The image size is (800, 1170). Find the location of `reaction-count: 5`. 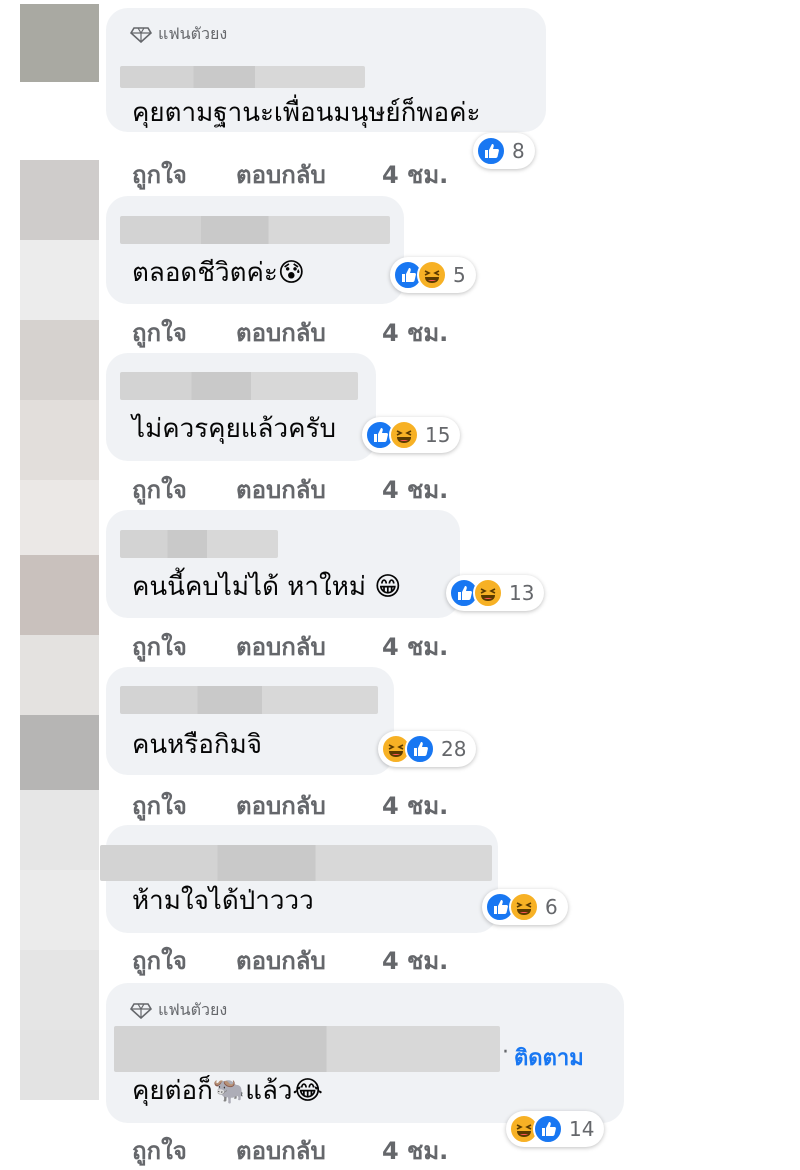

reaction-count: 5 is located at coordinates (459, 275).